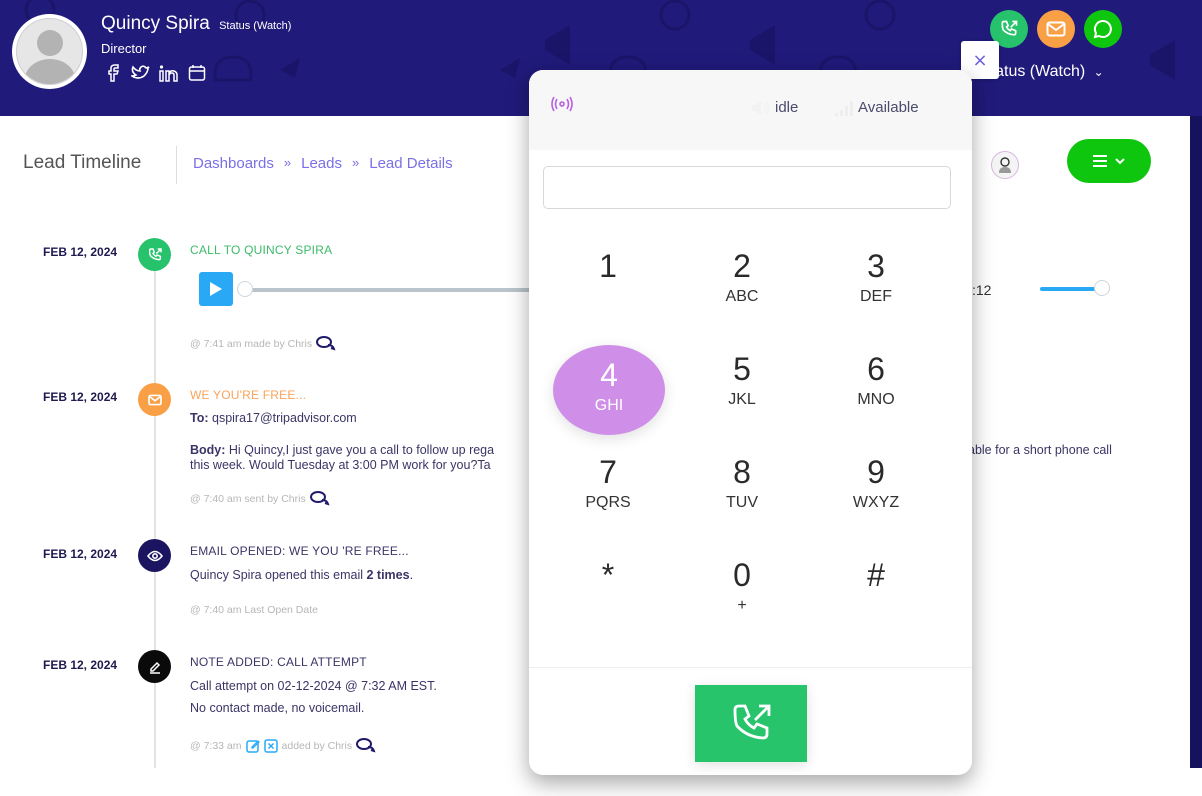 This screenshot has height=796, width=1202. What do you see at coordinates (410, 163) in the screenshot?
I see `breadcrumb-lead-details: Lead Details` at bounding box center [410, 163].